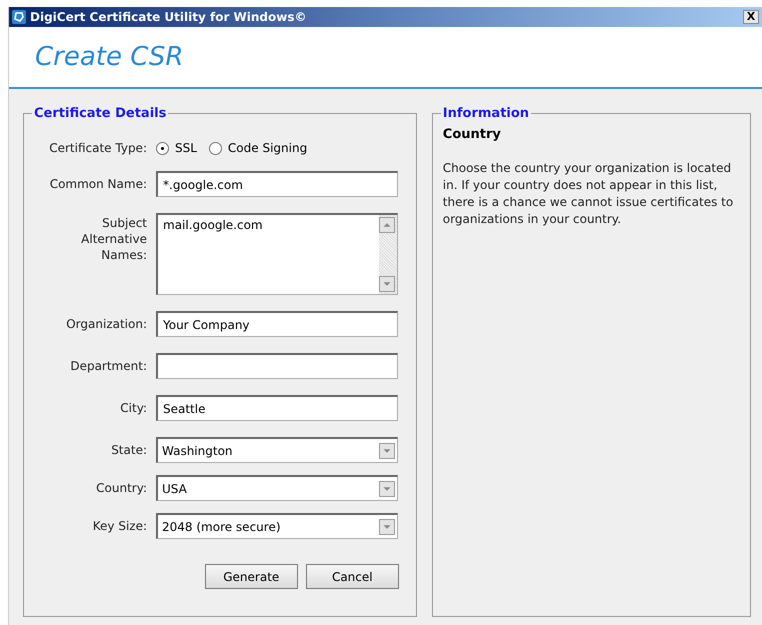 The height and width of the screenshot is (625, 762). Describe the element at coordinates (277, 450) in the screenshot. I see `dropdown: Washington` at that location.